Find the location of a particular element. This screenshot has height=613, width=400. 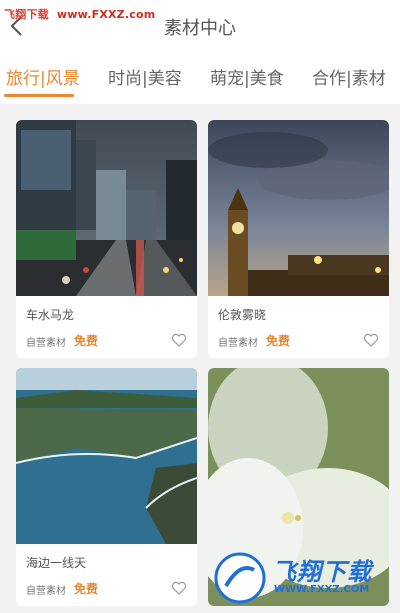

watermark-top: 飞翔下载 www.FXXZ.com is located at coordinates (79, 14).